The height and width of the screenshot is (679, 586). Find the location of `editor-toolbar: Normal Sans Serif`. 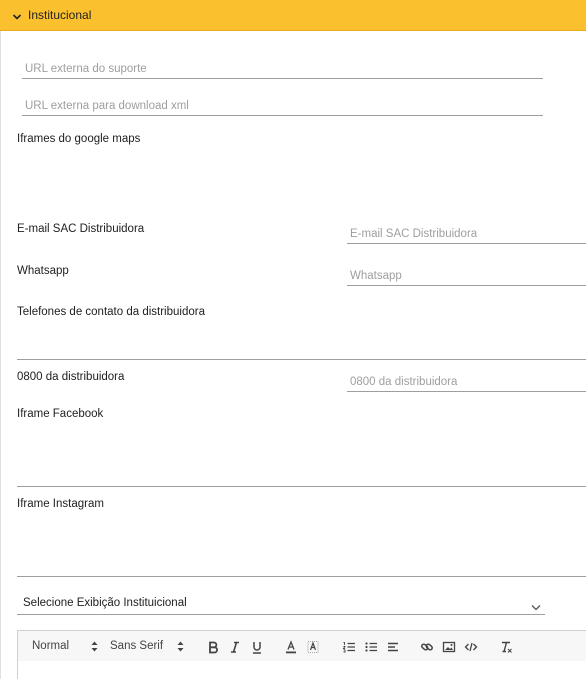

editor-toolbar: Normal Sans Serif is located at coordinates (301, 646).